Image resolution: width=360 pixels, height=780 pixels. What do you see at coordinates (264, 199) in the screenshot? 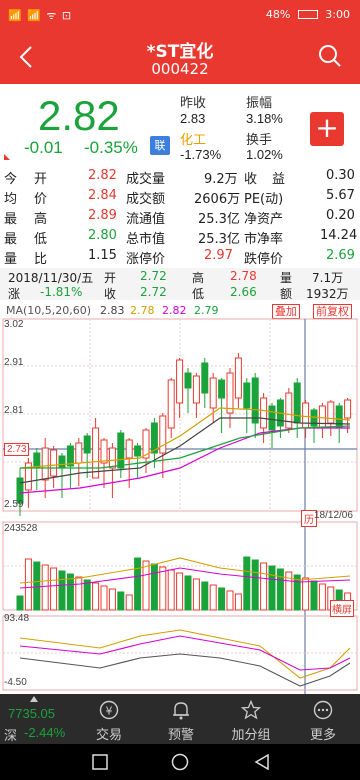
I see `stat-label: PE(动)` at bounding box center [264, 199].